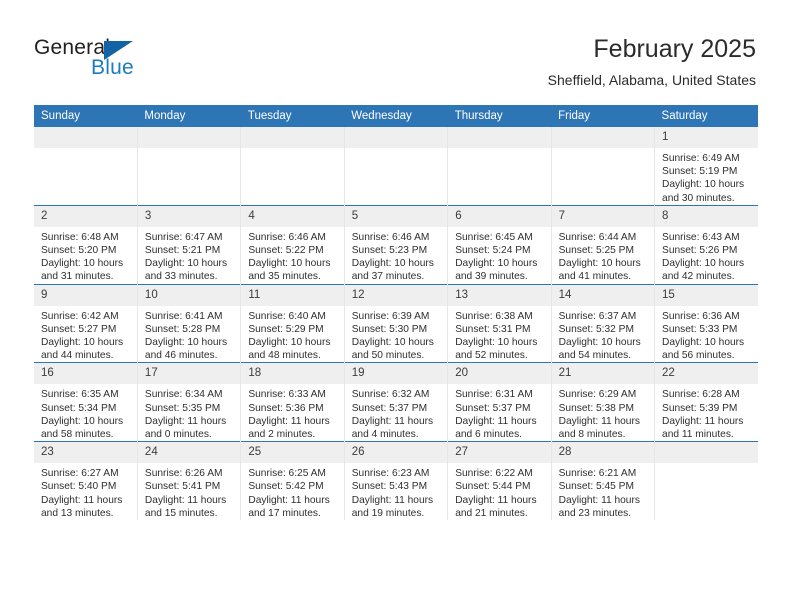  I want to click on sunset-text: Sunset: 5:33 PM, so click(700, 329).